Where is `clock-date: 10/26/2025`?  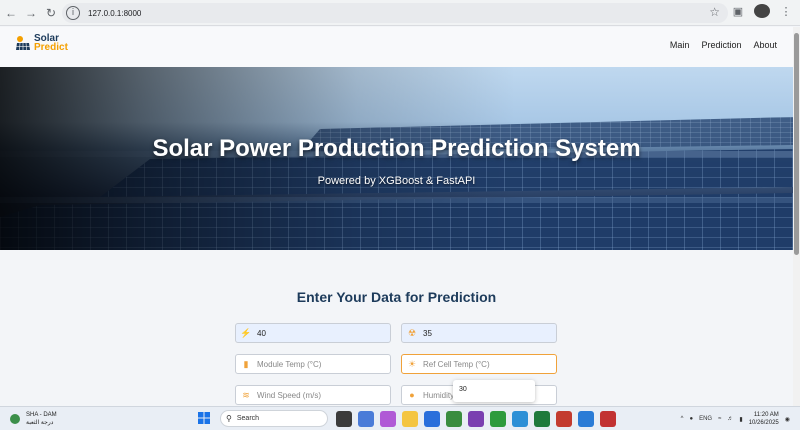 clock-date: 10/26/2025 is located at coordinates (763, 423).